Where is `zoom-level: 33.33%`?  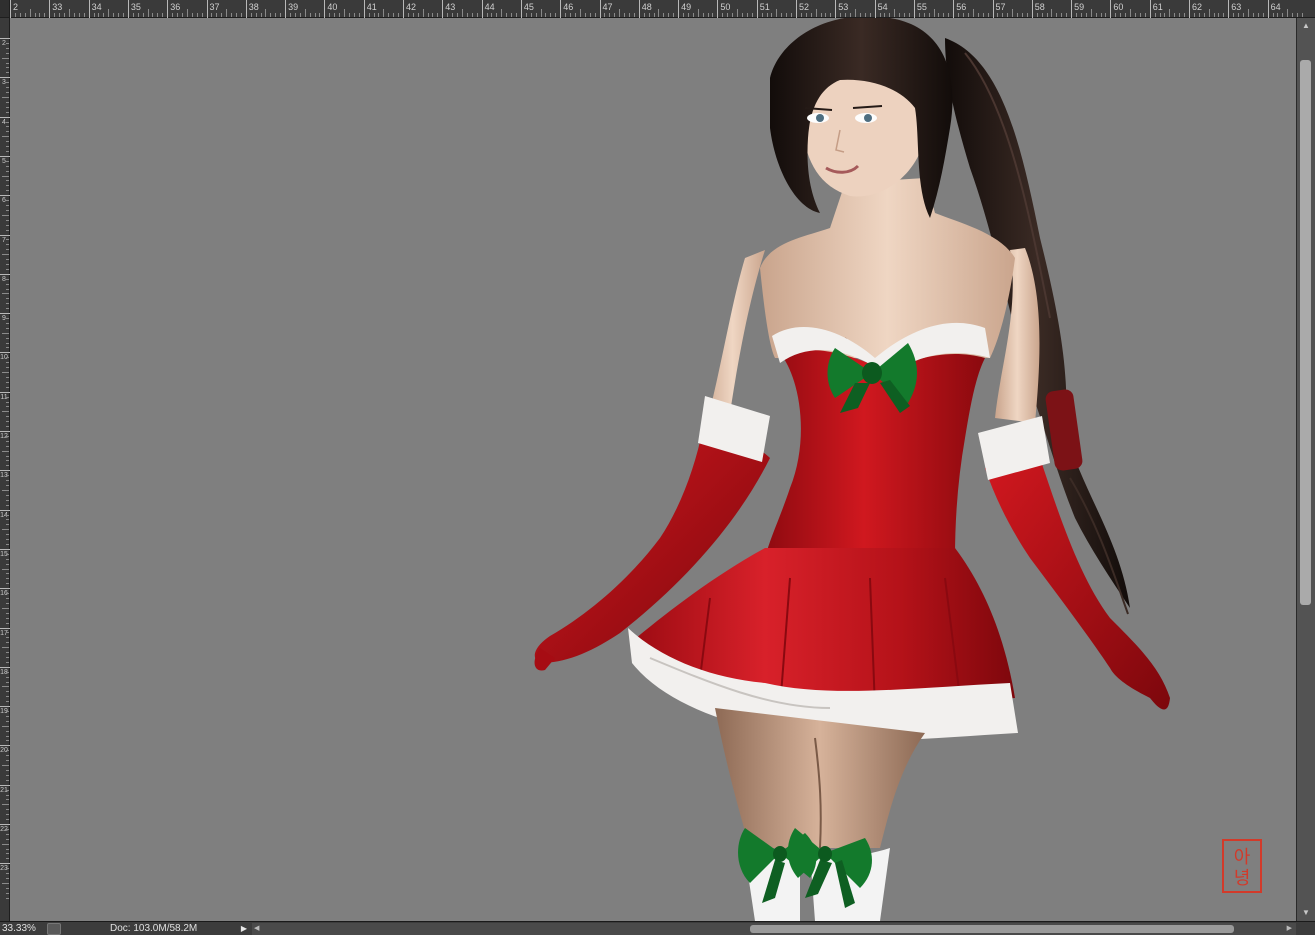
zoom-level: 33.33% is located at coordinates (22, 929).